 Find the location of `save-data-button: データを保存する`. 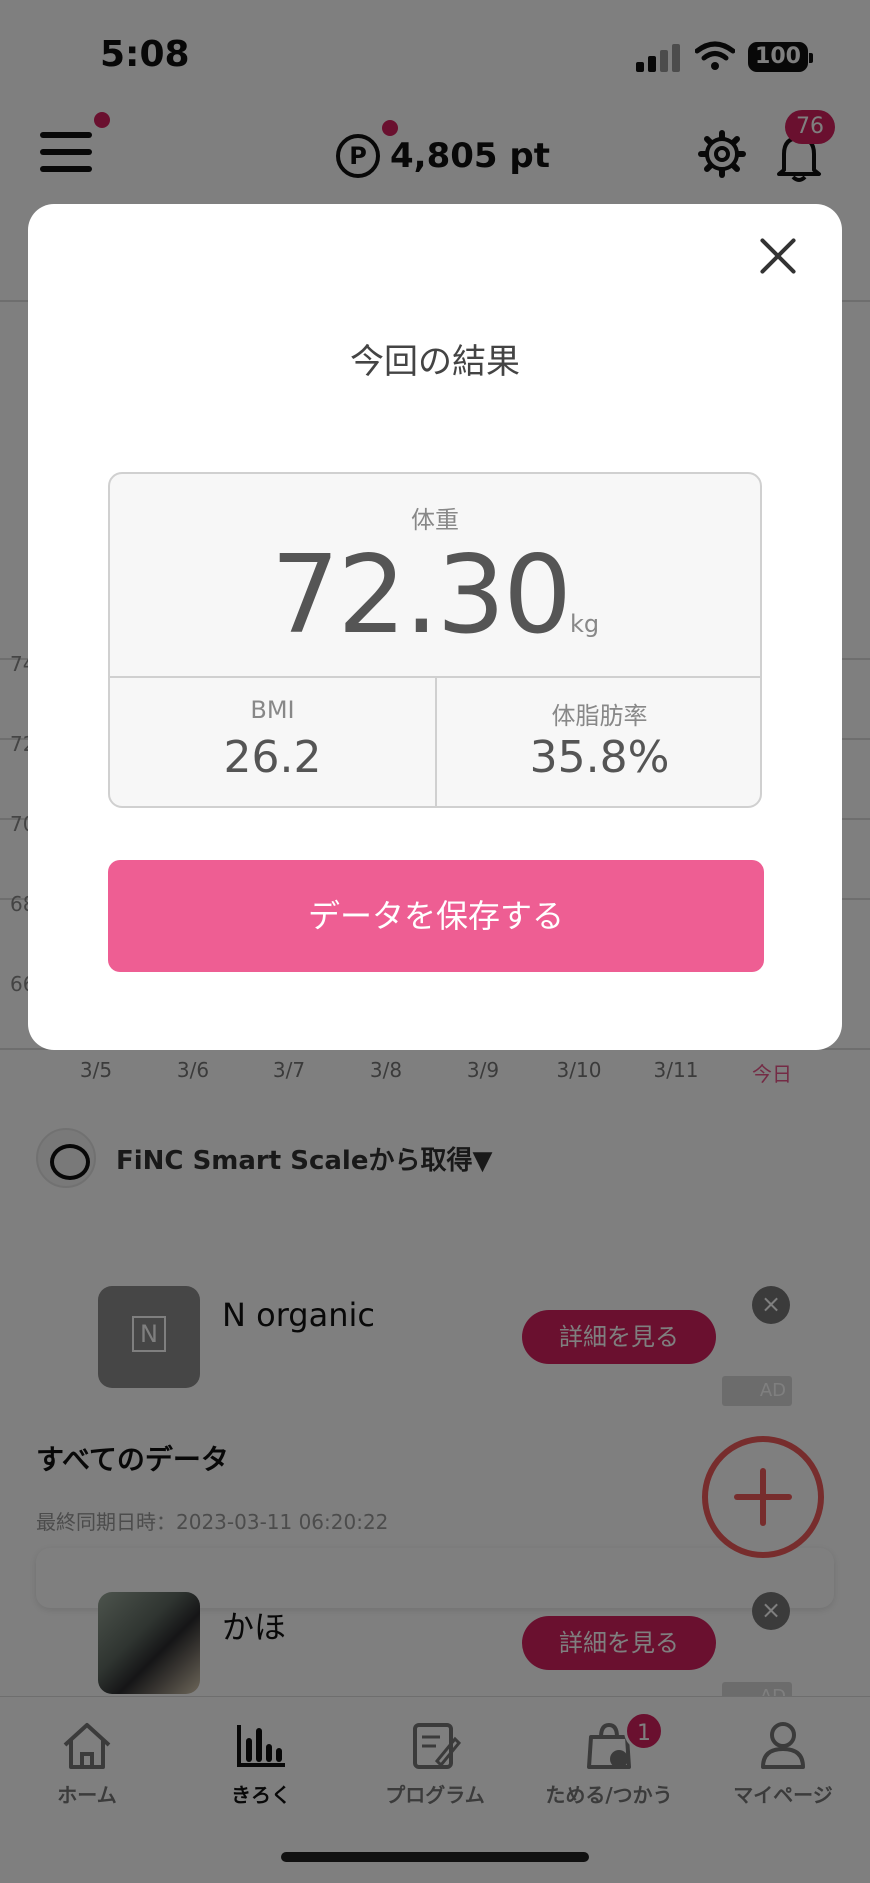

save-data-button: データを保存する is located at coordinates (436, 916).